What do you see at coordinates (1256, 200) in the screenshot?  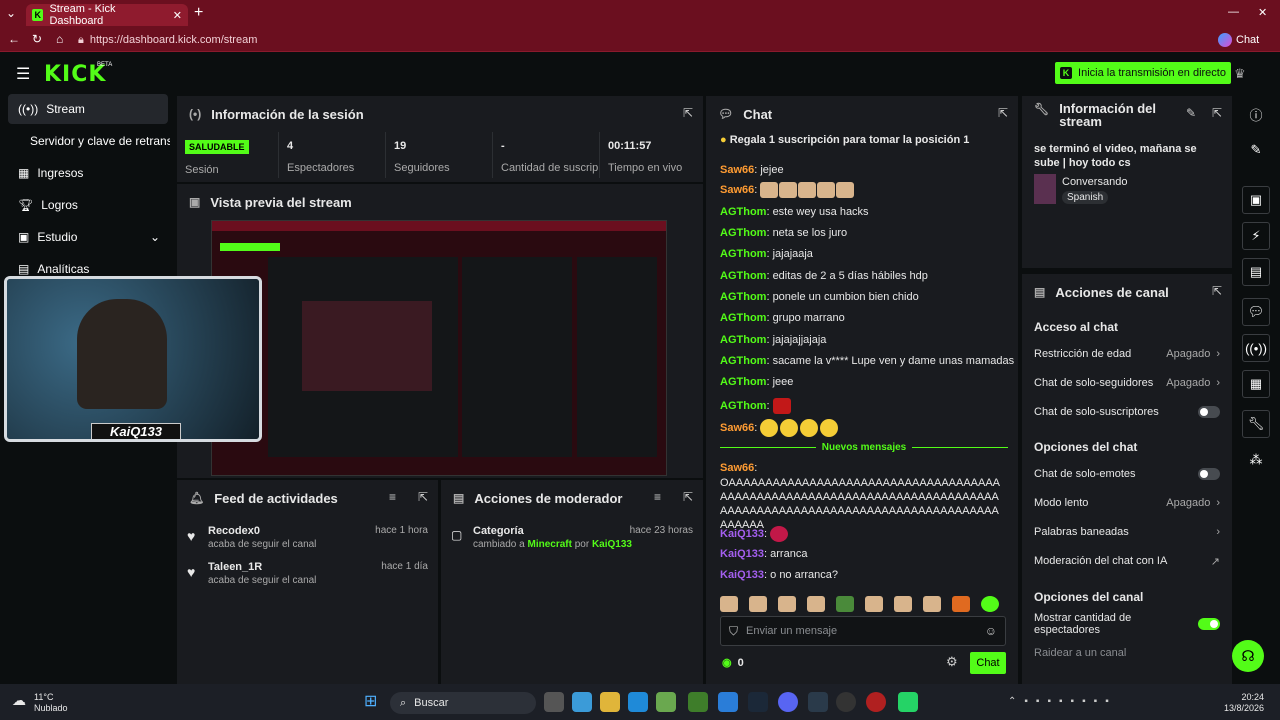 I see `screen-icon: ▣` at bounding box center [1256, 200].